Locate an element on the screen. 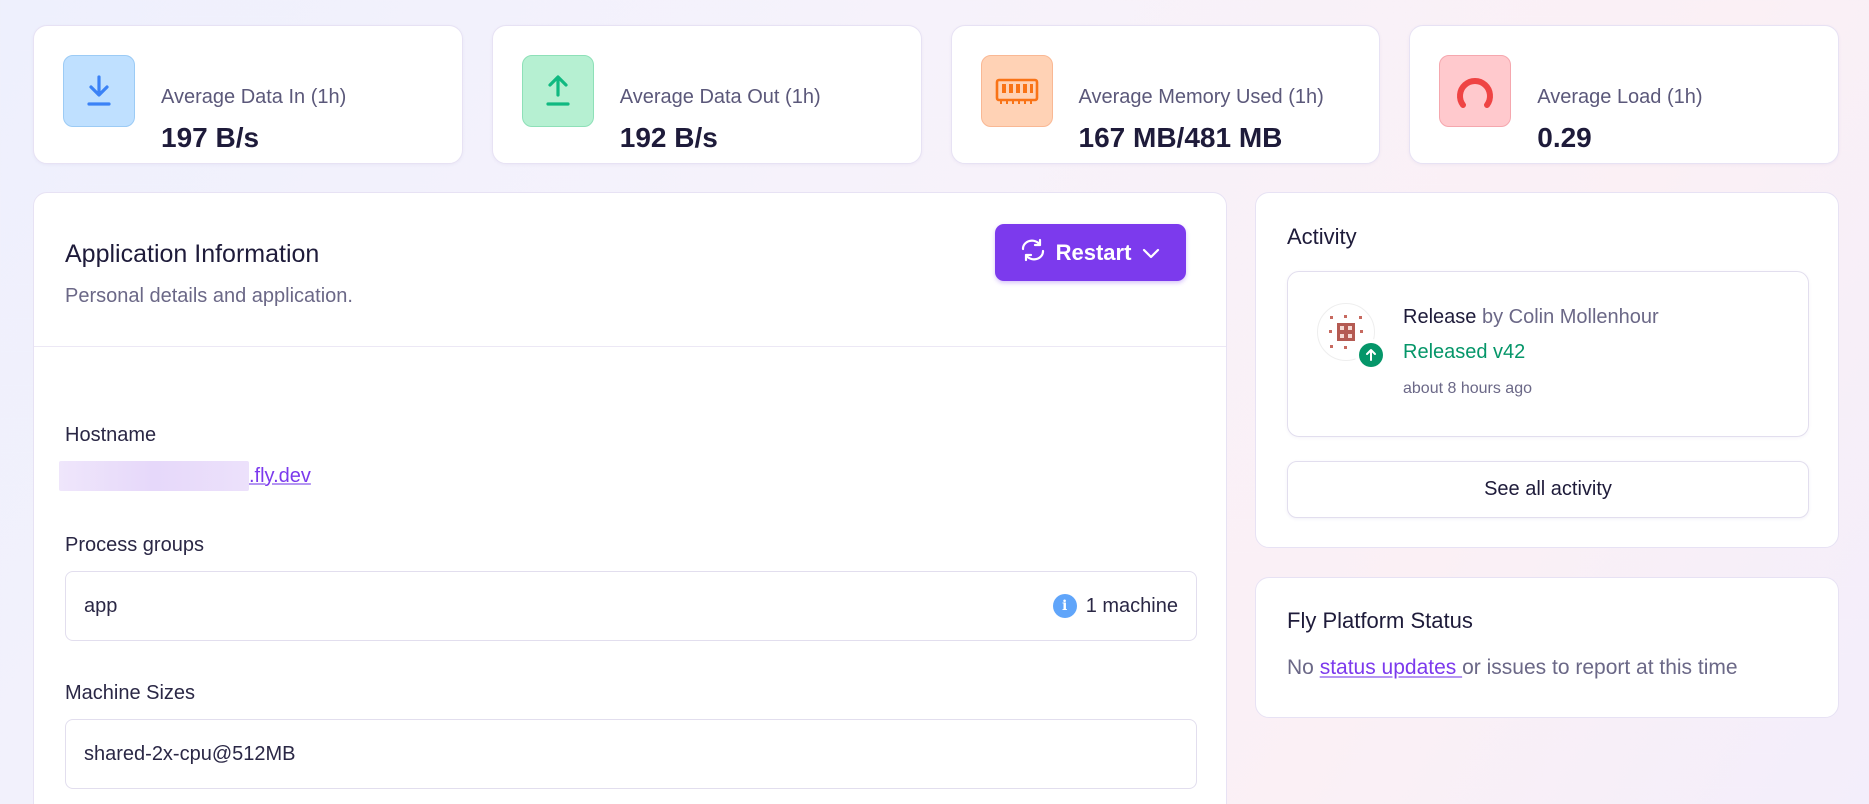  stat-card-data-in: Average Data In (1h) 197 B/s is located at coordinates (248, 94).